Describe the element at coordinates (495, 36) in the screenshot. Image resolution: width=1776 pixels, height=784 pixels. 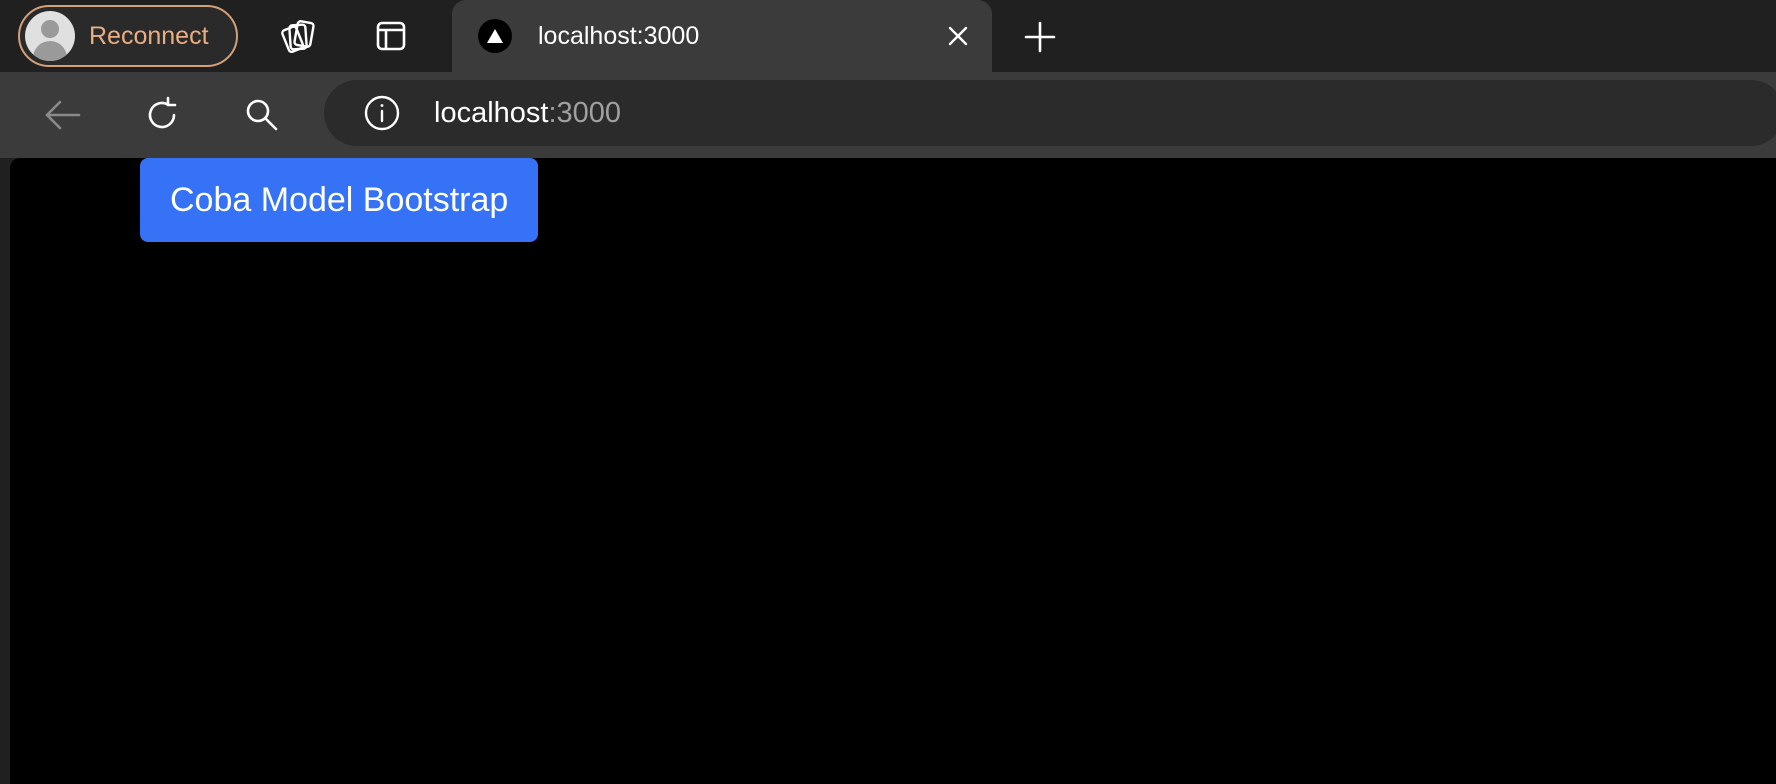
I see `triangle-logo-icon` at that location.